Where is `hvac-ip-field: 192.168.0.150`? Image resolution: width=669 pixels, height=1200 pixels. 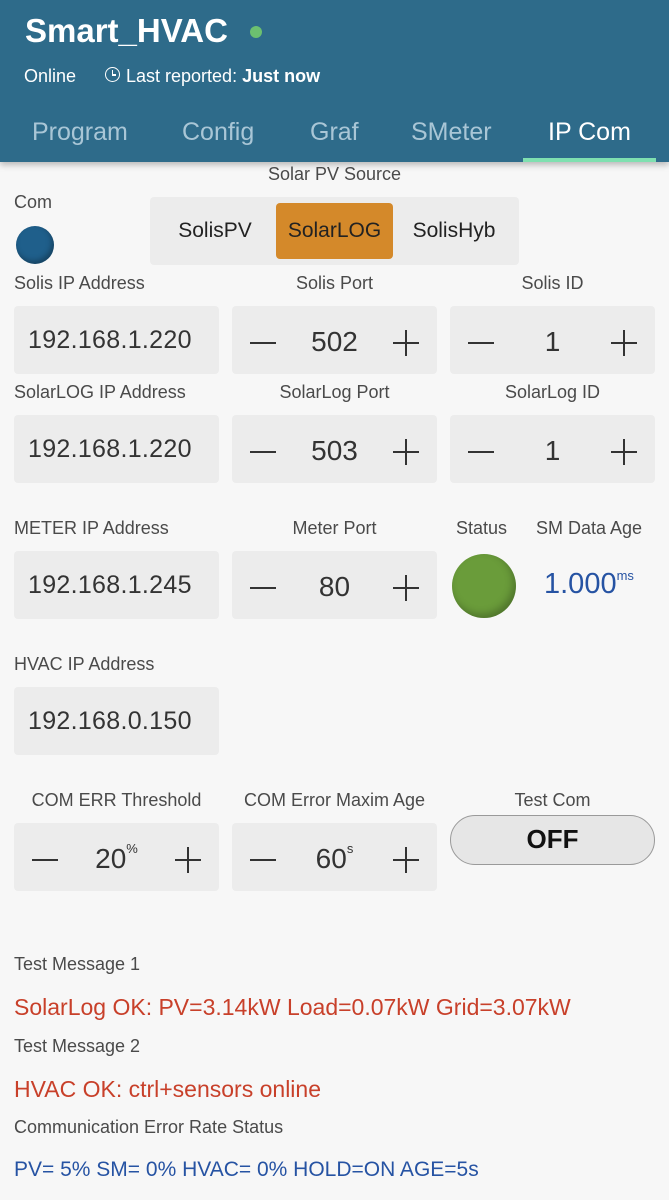
hvac-ip-field: 192.168.0.150 is located at coordinates (116, 721).